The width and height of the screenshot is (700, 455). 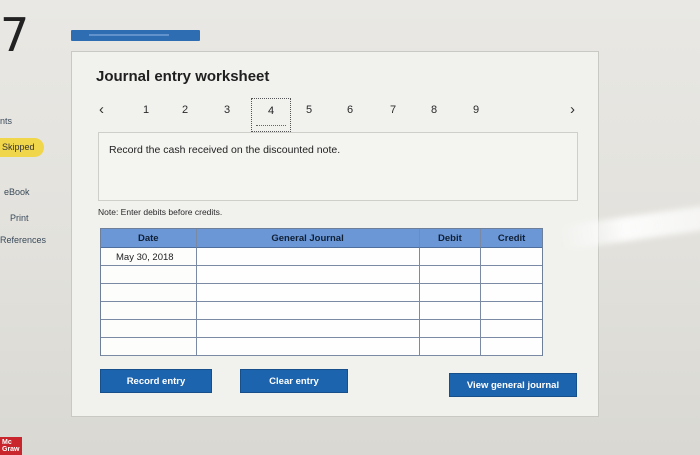 I want to click on record-entry-button: Record entry, so click(x=156, y=381).